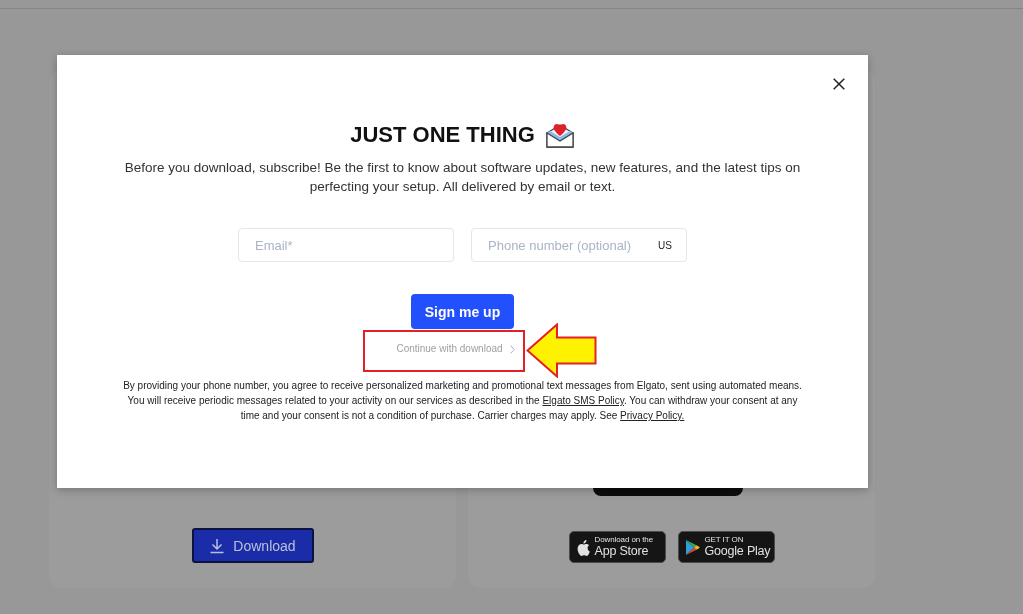 The image size is (1023, 614). What do you see at coordinates (462, 177) in the screenshot?
I see `dialog-description: Before you download, subscribe! Be the first to know about software updates, new features, and the latest tips on perfecting your setup. All delivered by email or text.` at bounding box center [462, 177].